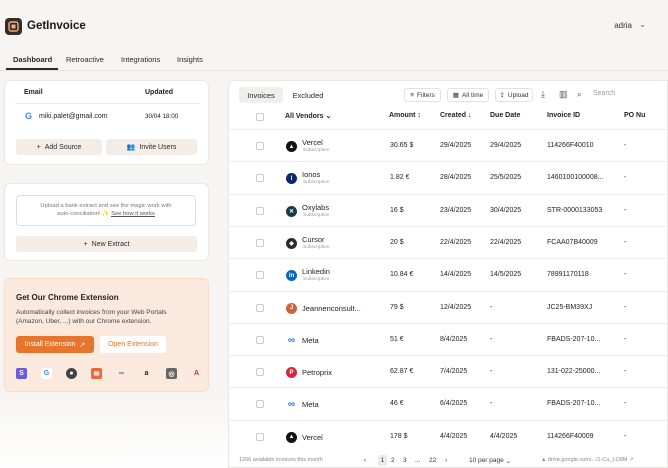 Image resolution: width=668 pixels, height=468 pixels. I want to click on amount-cell: 1.82 €, so click(400, 178).